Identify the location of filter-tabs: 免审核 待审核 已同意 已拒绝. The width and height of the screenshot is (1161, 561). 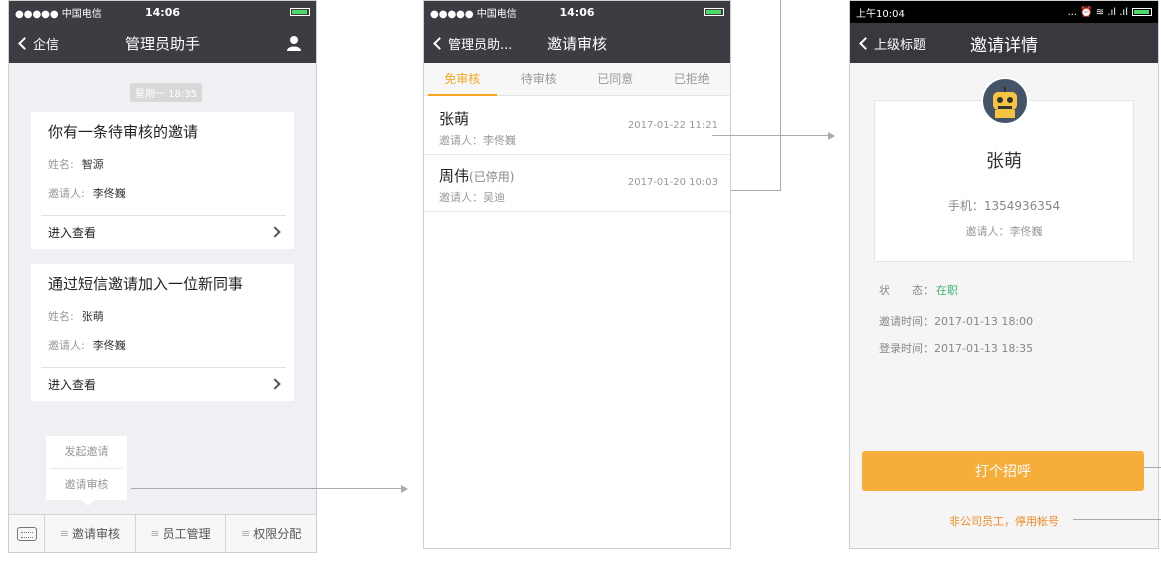
(577, 79).